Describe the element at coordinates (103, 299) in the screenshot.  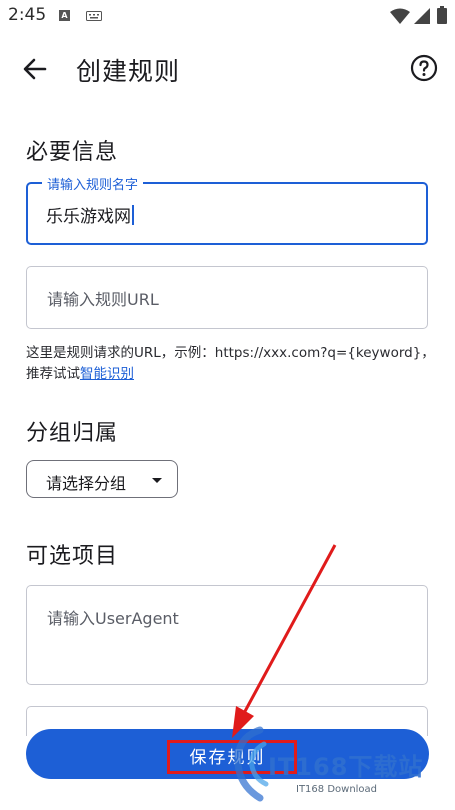
I see `rule-url-placeholder: 请输入规则URL` at that location.